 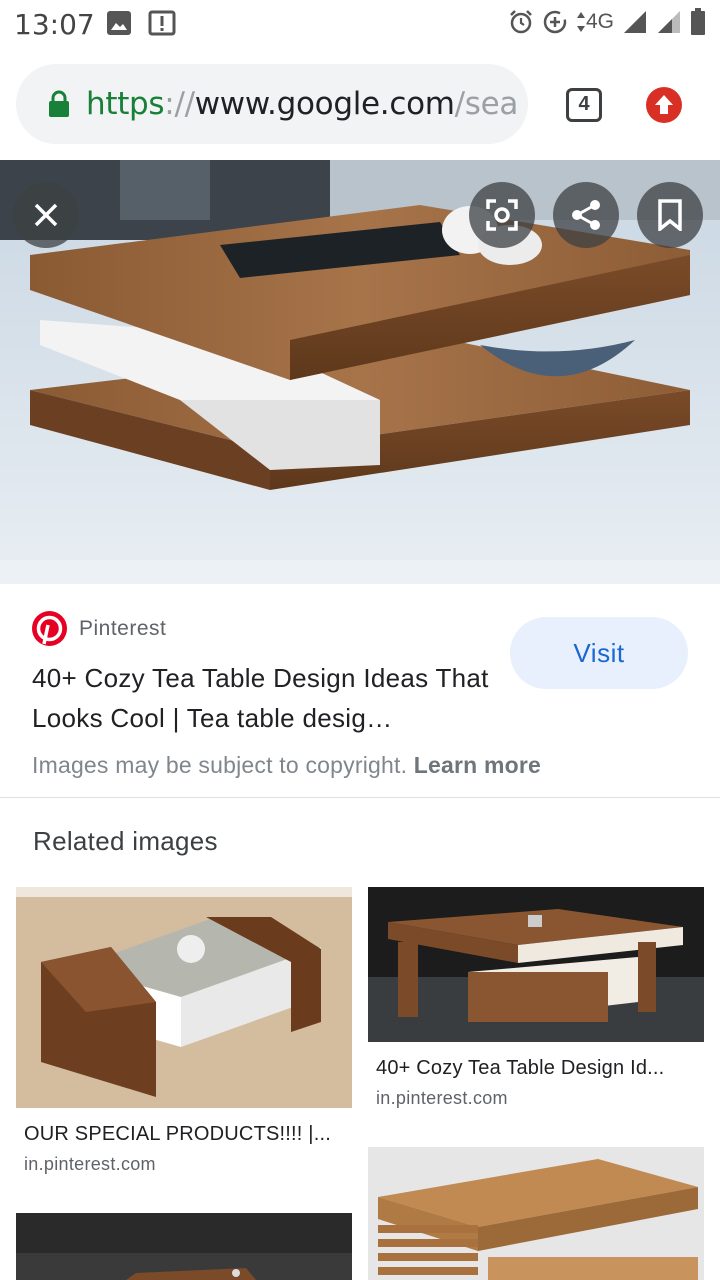 I want to click on share-button, so click(x=586, y=215).